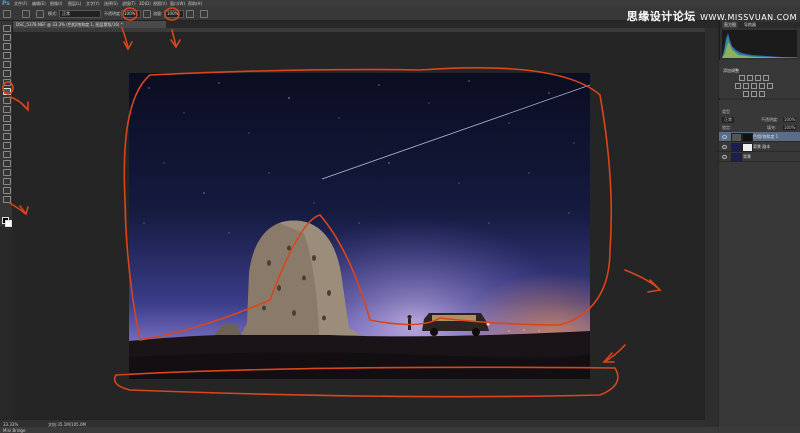 This screenshot has height=433, width=800. Describe the element at coordinates (7, 37) in the screenshot. I see `marquee-tool-icon` at that location.